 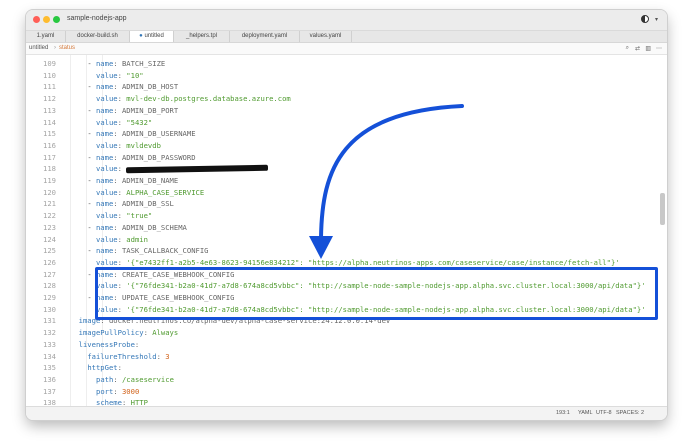 What do you see at coordinates (391, 172) in the screenshot?
I see `arrow-curve` at bounding box center [391, 172].